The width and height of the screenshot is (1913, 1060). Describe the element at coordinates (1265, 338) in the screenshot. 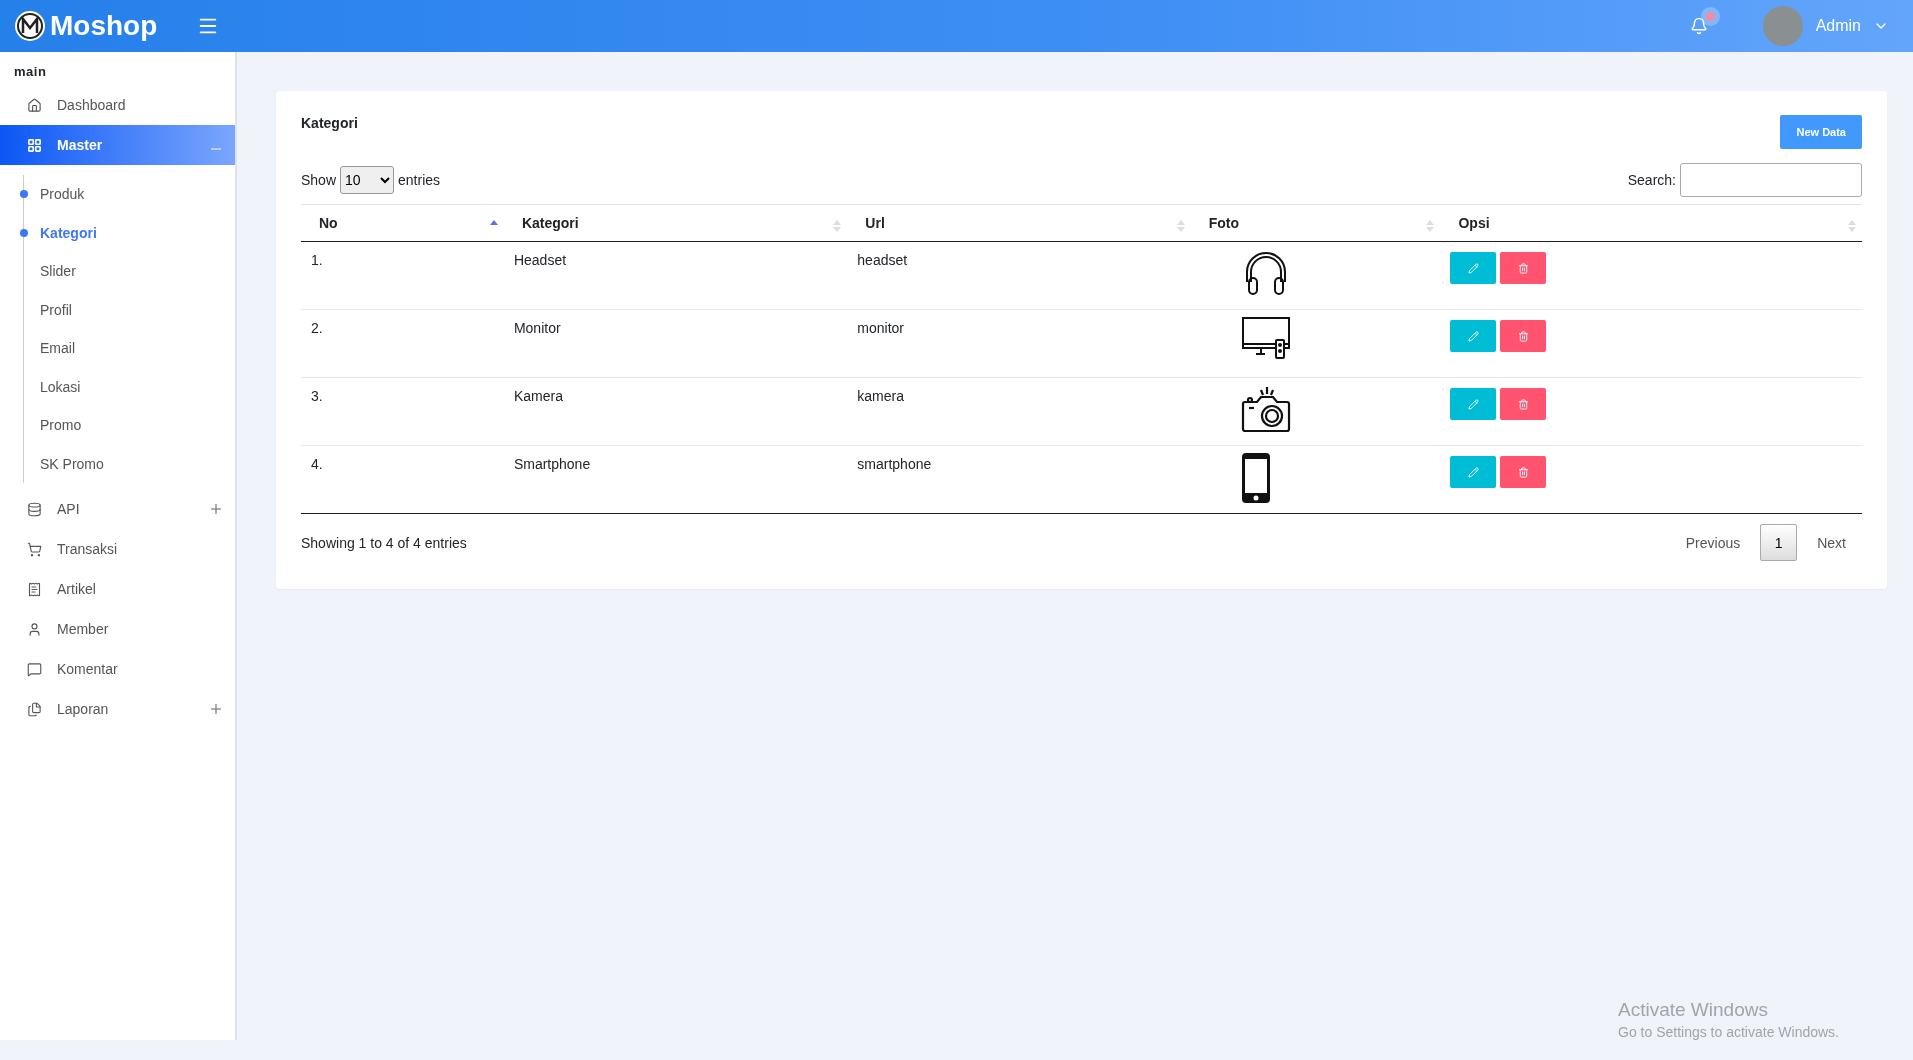

I see `monitor-icon` at that location.